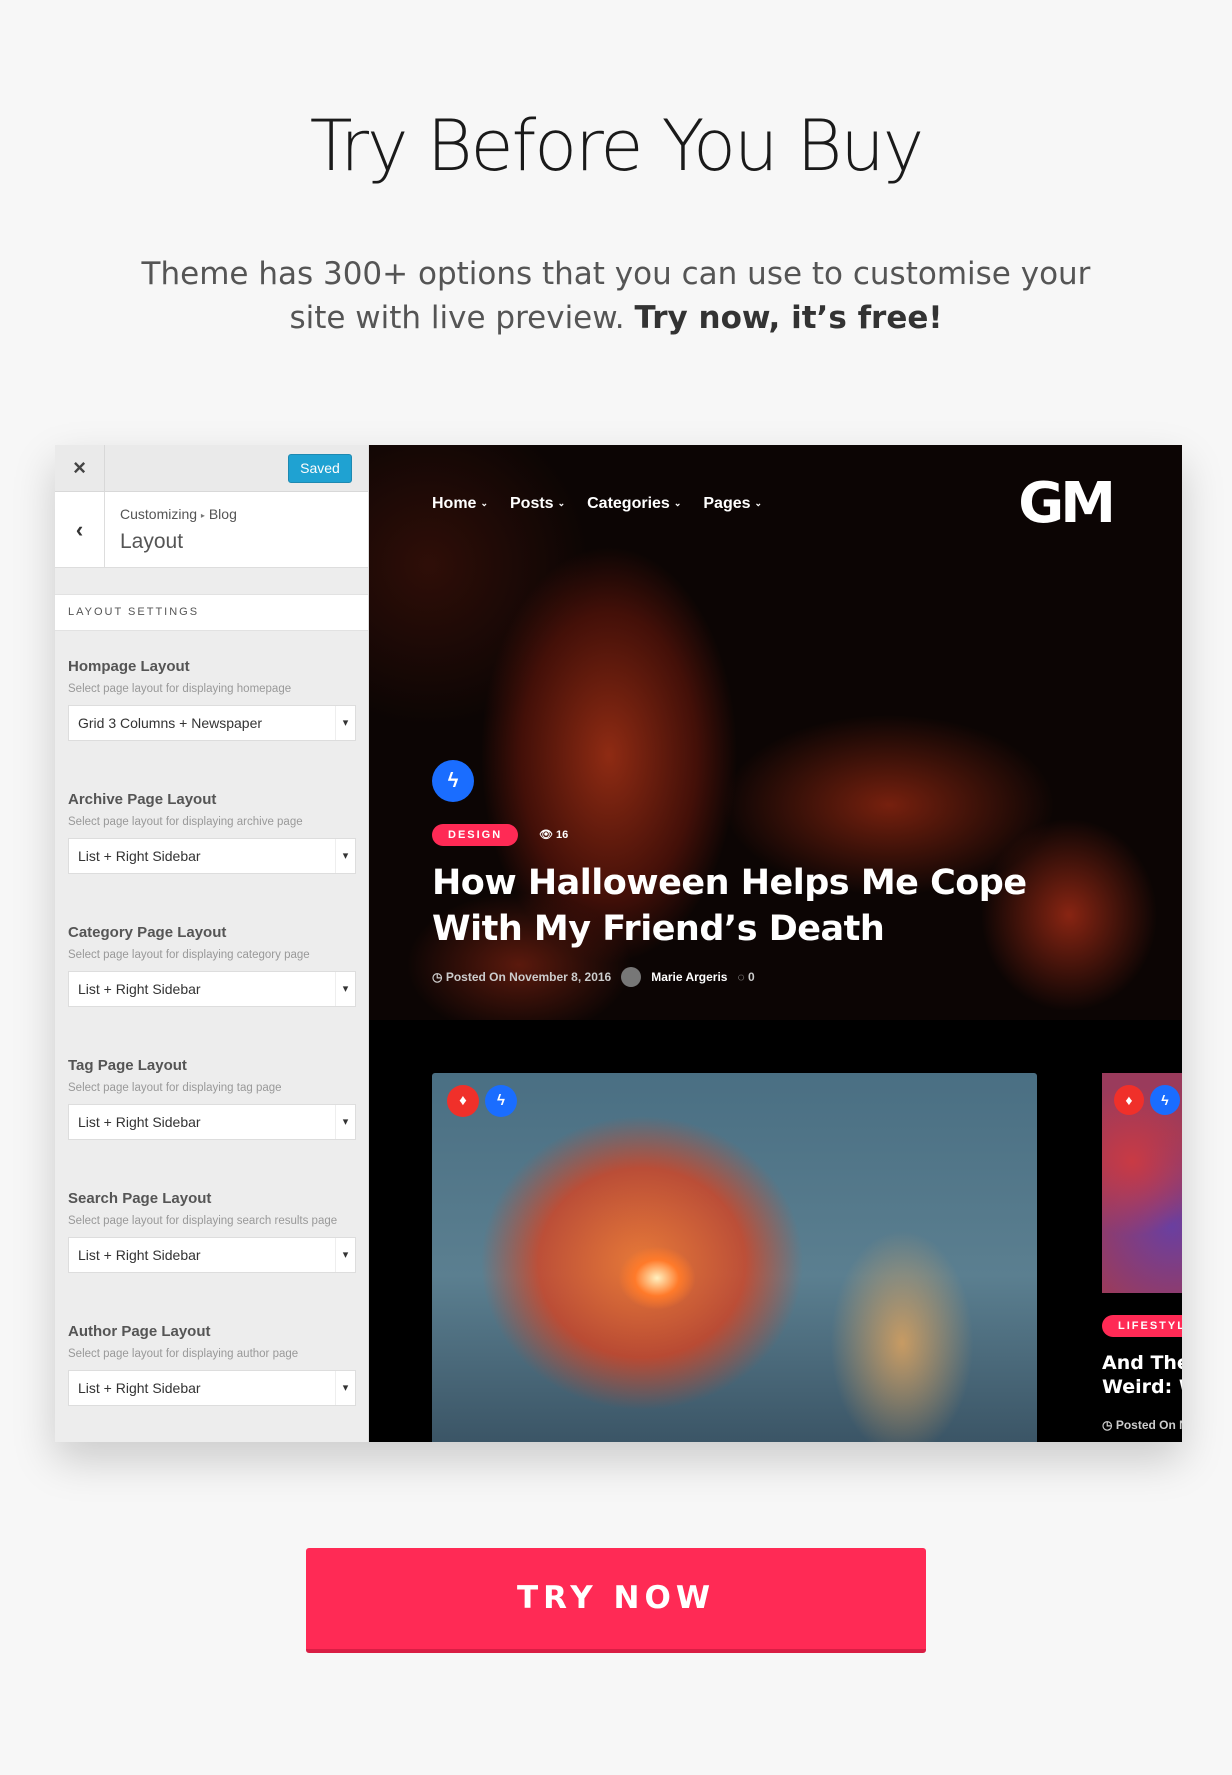 The width and height of the screenshot is (1232, 1775). I want to click on search-layout-select: List + Right Sidebar ▾, so click(212, 1255).